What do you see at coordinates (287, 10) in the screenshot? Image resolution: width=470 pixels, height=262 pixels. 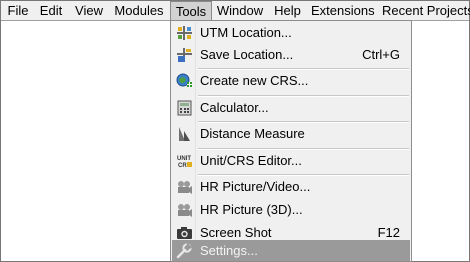 I see `menu-help: Help` at bounding box center [287, 10].